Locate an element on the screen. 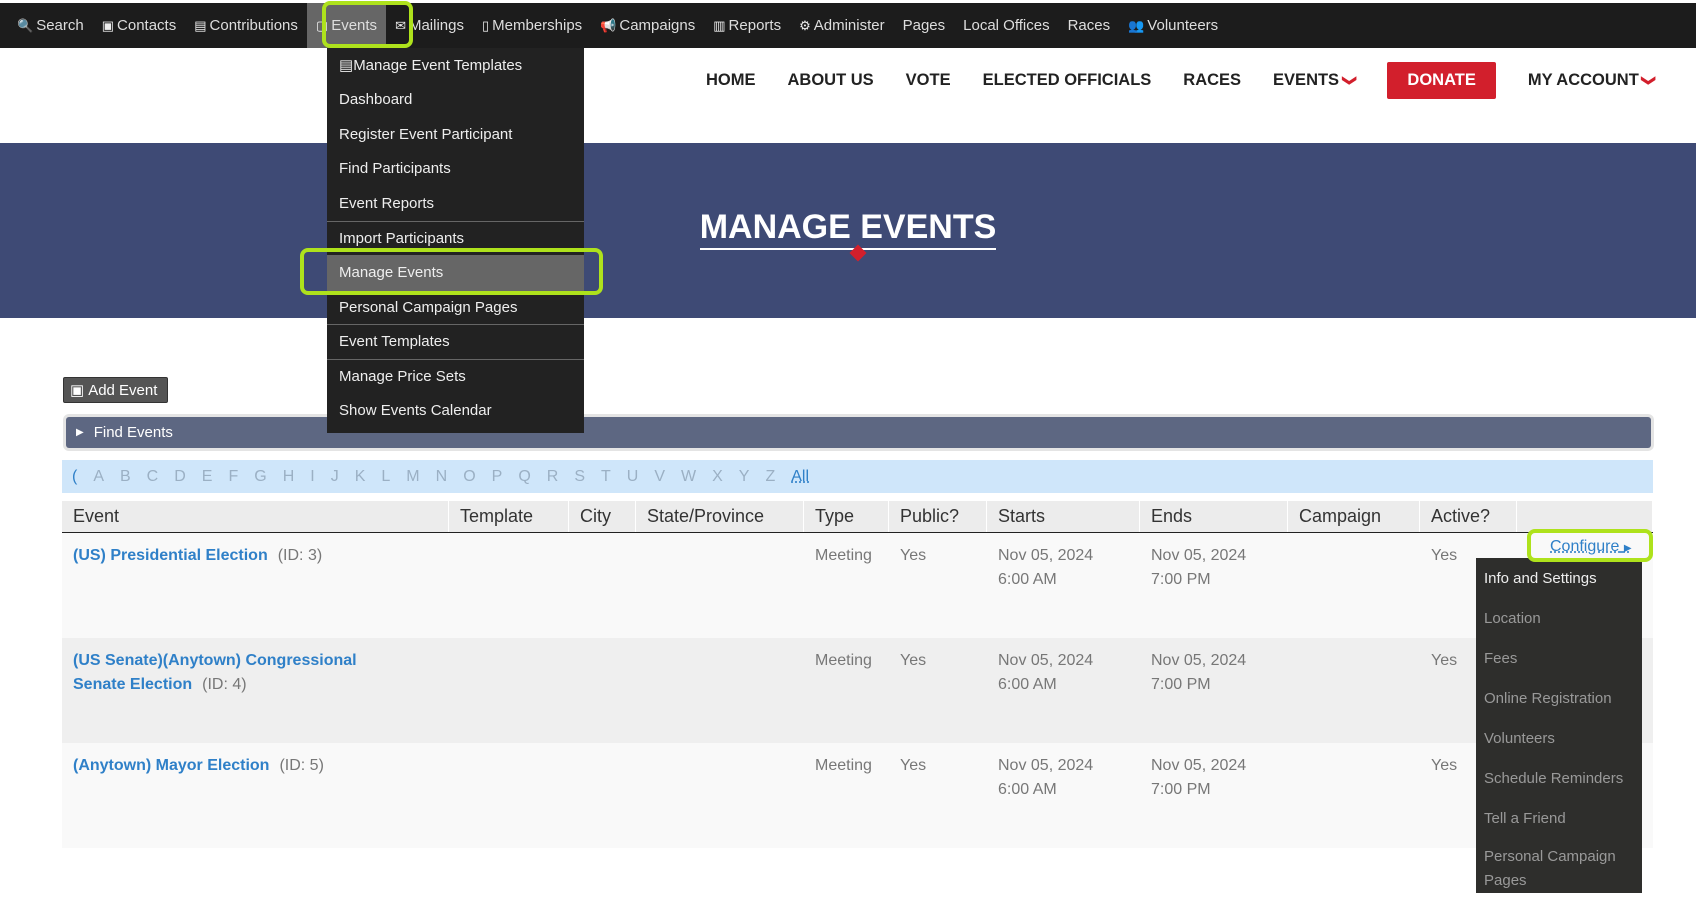 This screenshot has height=900, width=1696. alpha-filter-s: S is located at coordinates (579, 477).